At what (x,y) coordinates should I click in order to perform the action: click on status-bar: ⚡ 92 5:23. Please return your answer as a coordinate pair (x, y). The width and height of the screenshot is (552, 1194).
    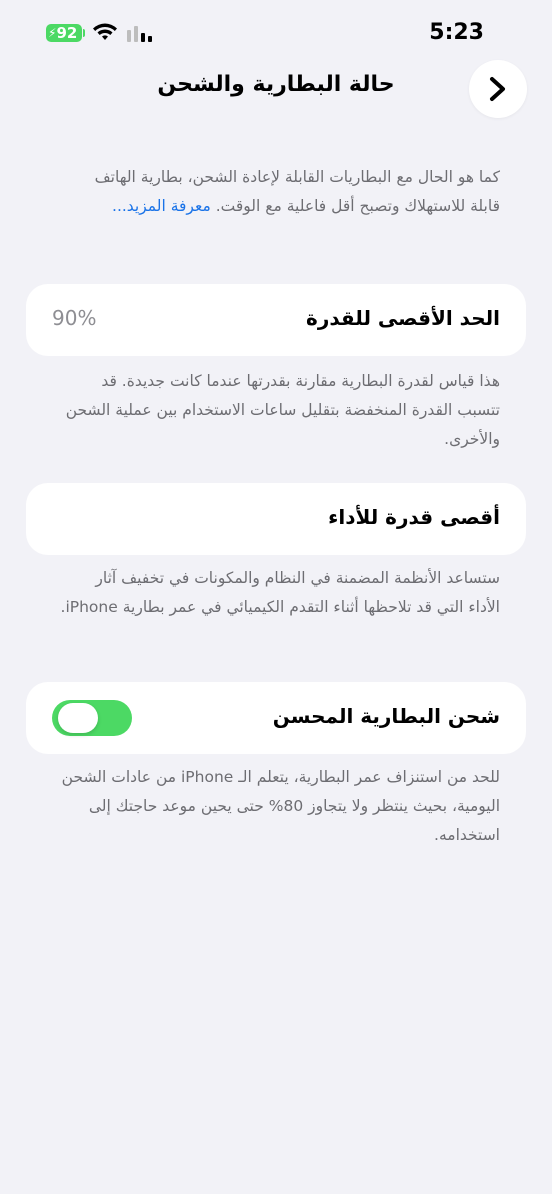
    Looking at the image, I should click on (276, 33).